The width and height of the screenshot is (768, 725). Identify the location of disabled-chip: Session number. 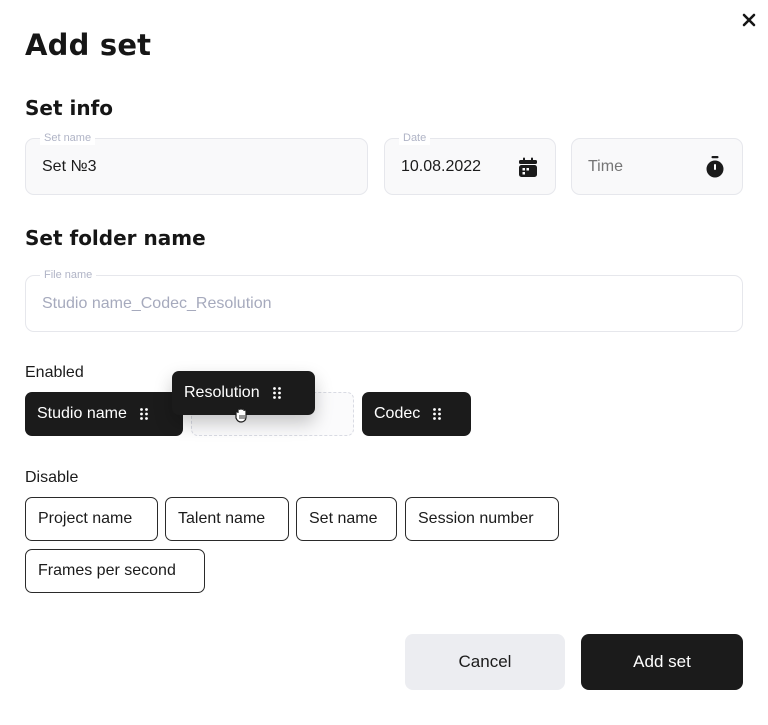
(482, 519).